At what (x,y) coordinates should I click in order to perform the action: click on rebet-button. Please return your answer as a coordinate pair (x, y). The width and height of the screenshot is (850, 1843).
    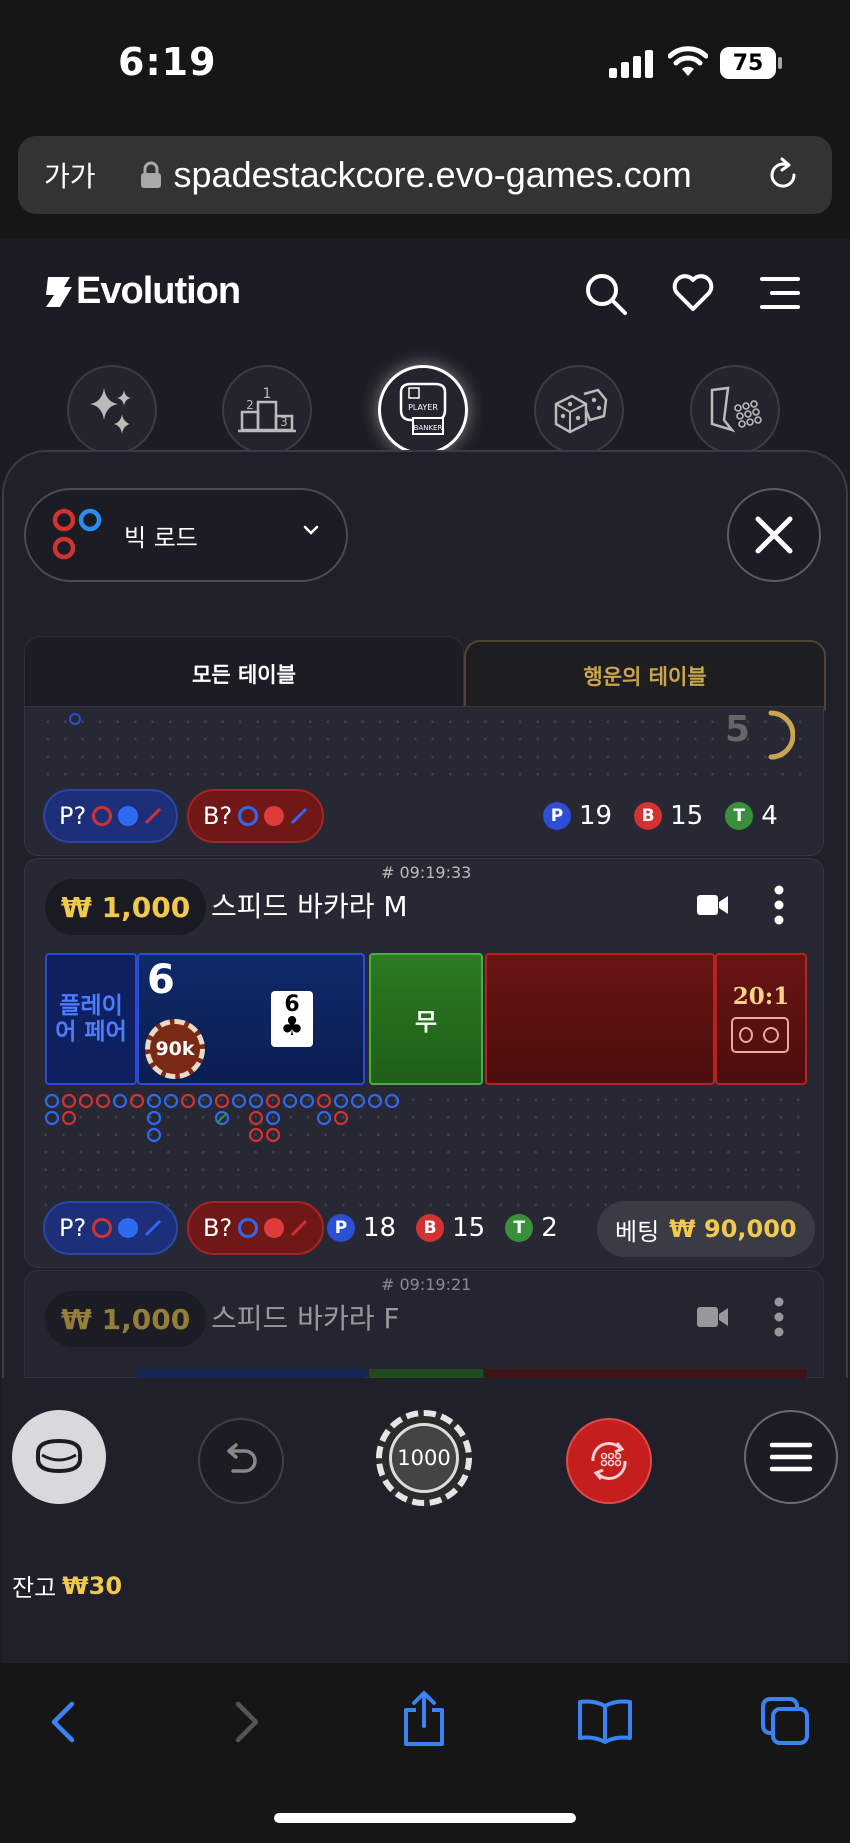
    Looking at the image, I should click on (609, 1461).